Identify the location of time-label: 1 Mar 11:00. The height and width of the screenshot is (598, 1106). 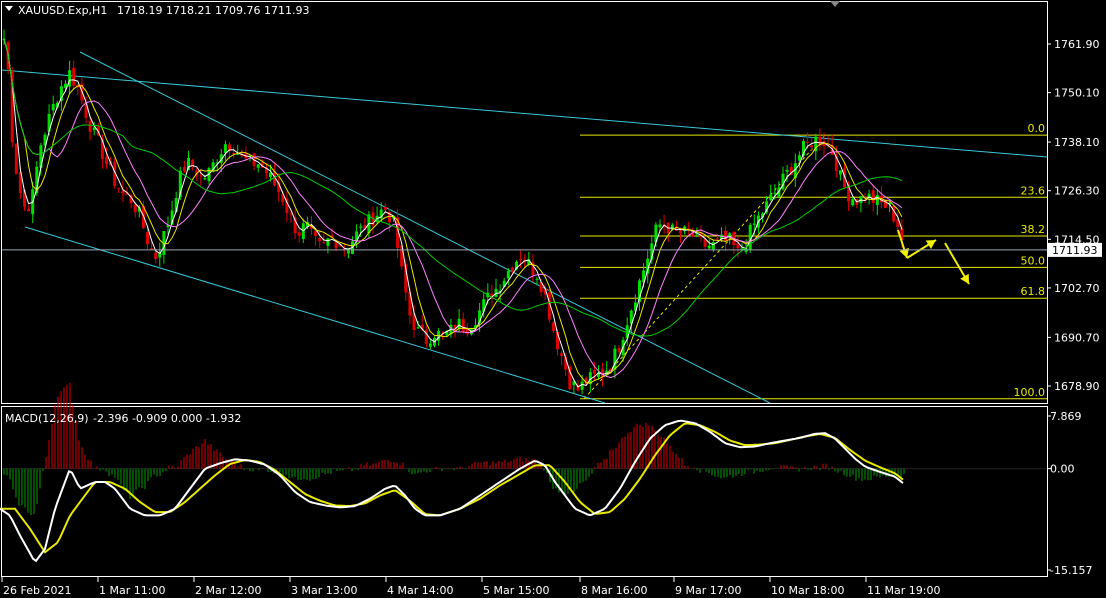
(132, 590).